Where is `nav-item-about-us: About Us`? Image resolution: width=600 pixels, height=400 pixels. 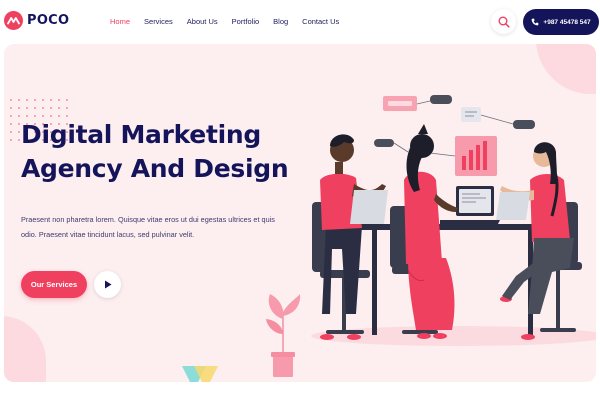
nav-item-about-us: About Us is located at coordinates (202, 21).